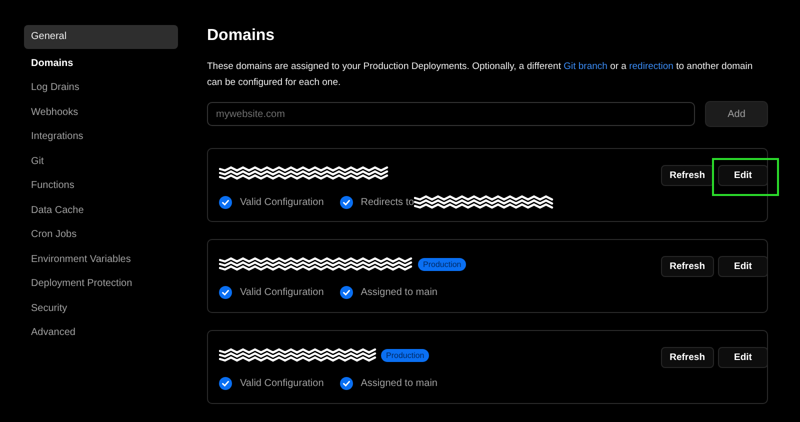 This screenshot has height=422, width=800. What do you see at coordinates (101, 162) in the screenshot?
I see `sidebar-item: Git` at bounding box center [101, 162].